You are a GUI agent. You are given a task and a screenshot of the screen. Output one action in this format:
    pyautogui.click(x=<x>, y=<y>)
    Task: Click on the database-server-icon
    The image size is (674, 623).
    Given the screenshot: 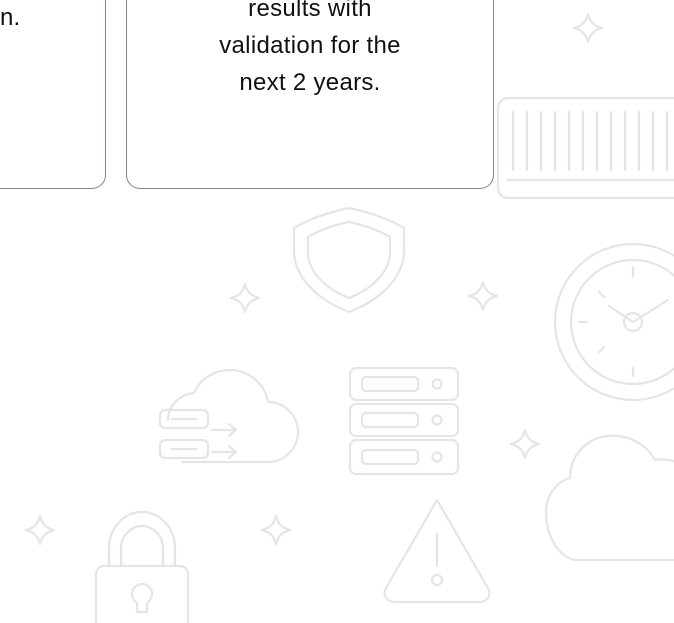 What is the action you would take?
    pyautogui.click(x=404, y=421)
    